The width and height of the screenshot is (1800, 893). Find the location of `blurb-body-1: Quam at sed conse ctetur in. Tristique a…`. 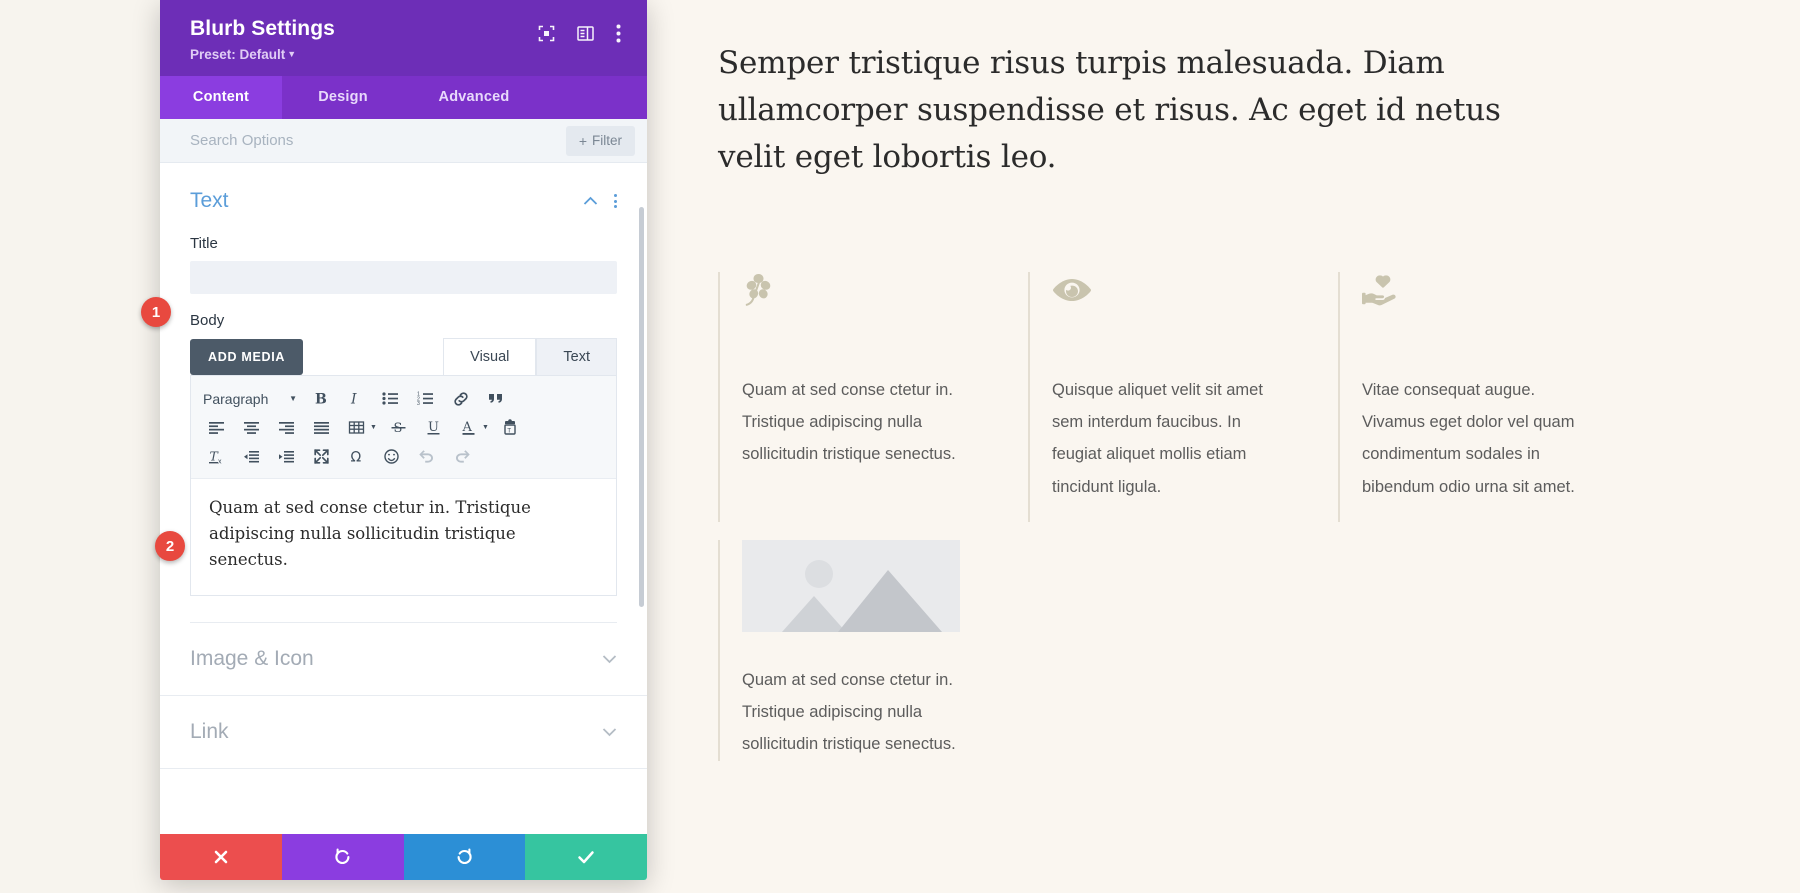

blurb-body-1: Quam at sed conse ctetur in. Tristique a… is located at coordinates (849, 422).